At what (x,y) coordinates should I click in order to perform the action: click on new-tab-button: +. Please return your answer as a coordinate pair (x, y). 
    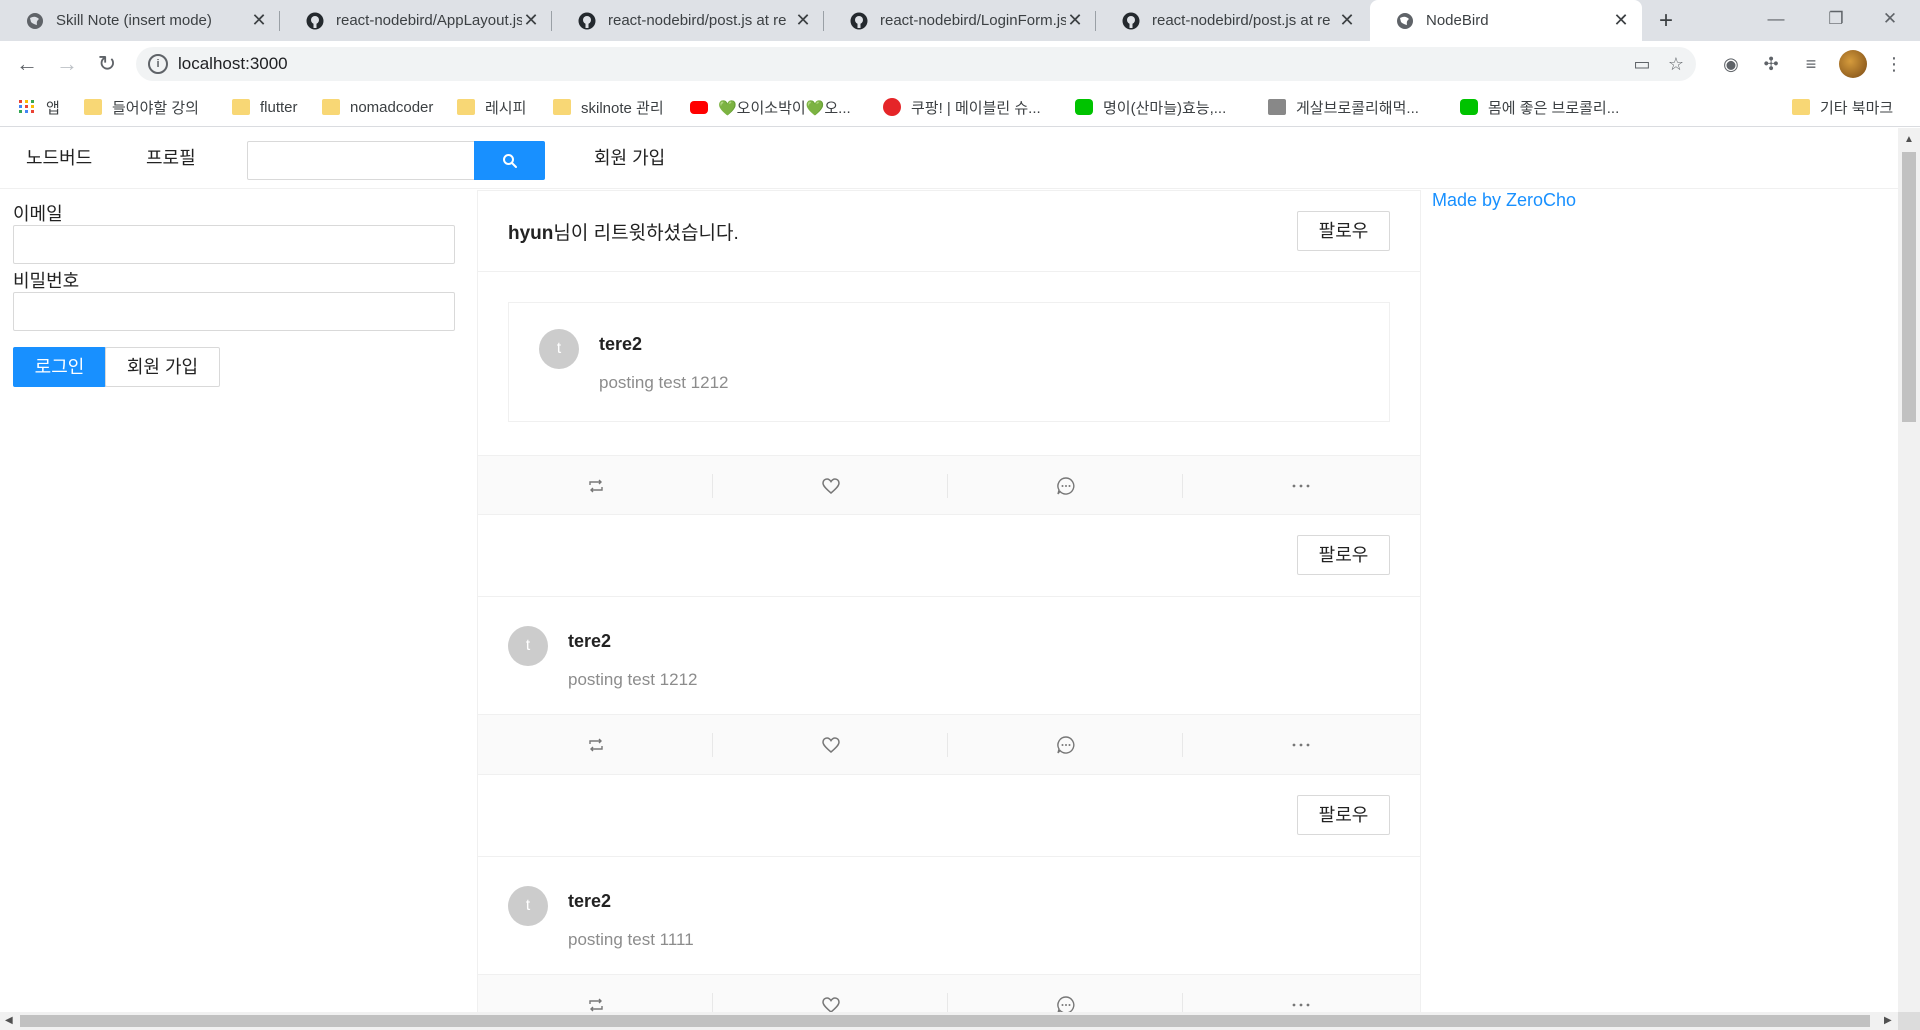
    Looking at the image, I should click on (1666, 22).